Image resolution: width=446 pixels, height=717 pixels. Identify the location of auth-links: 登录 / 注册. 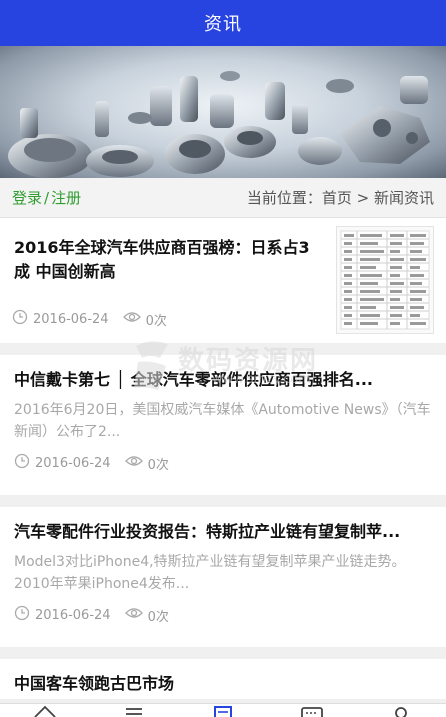
(46, 197).